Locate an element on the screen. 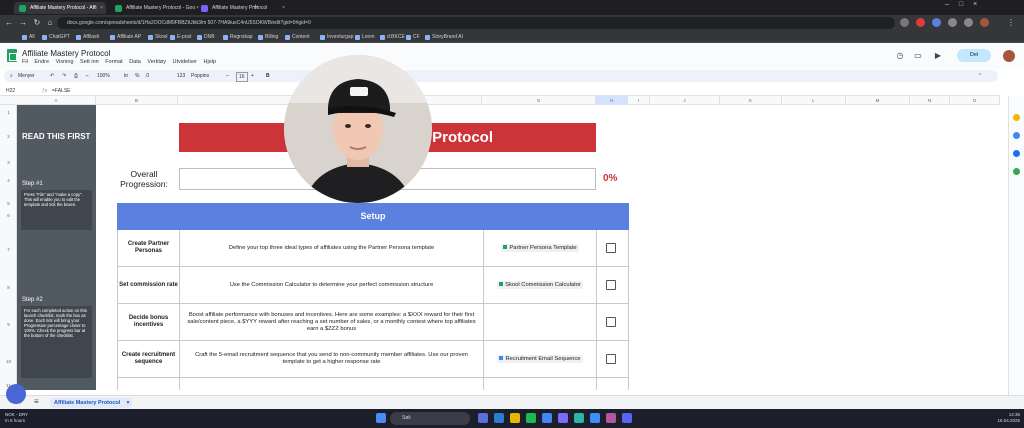 This screenshot has height=428, width=1024. formula-input: =FALSE is located at coordinates (61, 91).